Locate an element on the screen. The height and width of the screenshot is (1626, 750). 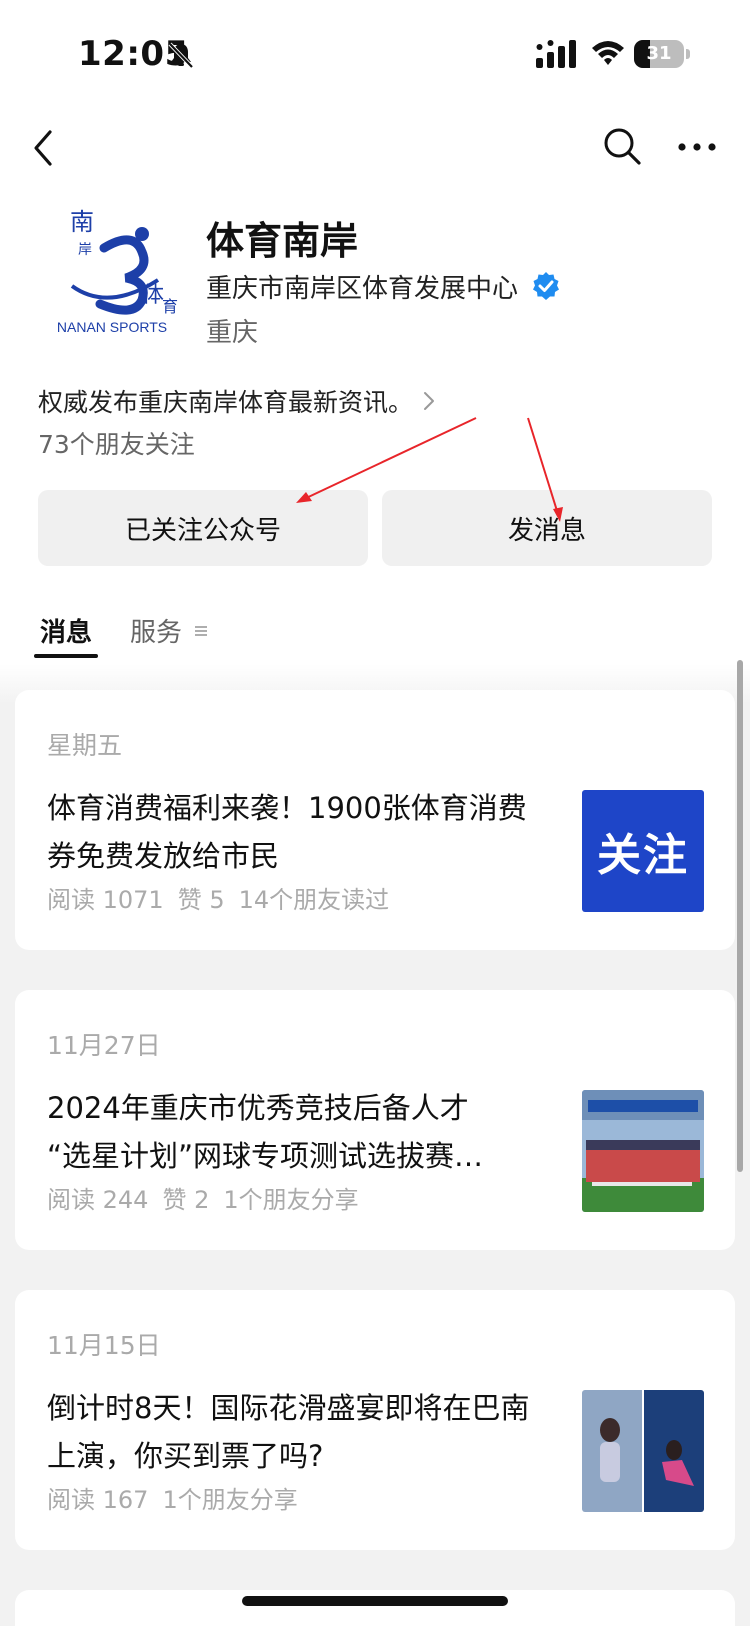
bell-muted-icon is located at coordinates (181, 55).